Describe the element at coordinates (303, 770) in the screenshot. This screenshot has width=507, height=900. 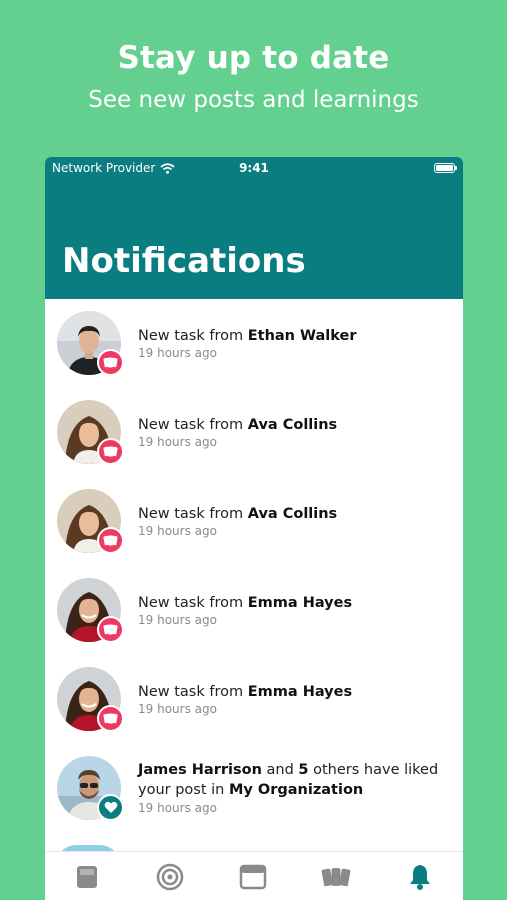
I see `like-count: 5` at that location.